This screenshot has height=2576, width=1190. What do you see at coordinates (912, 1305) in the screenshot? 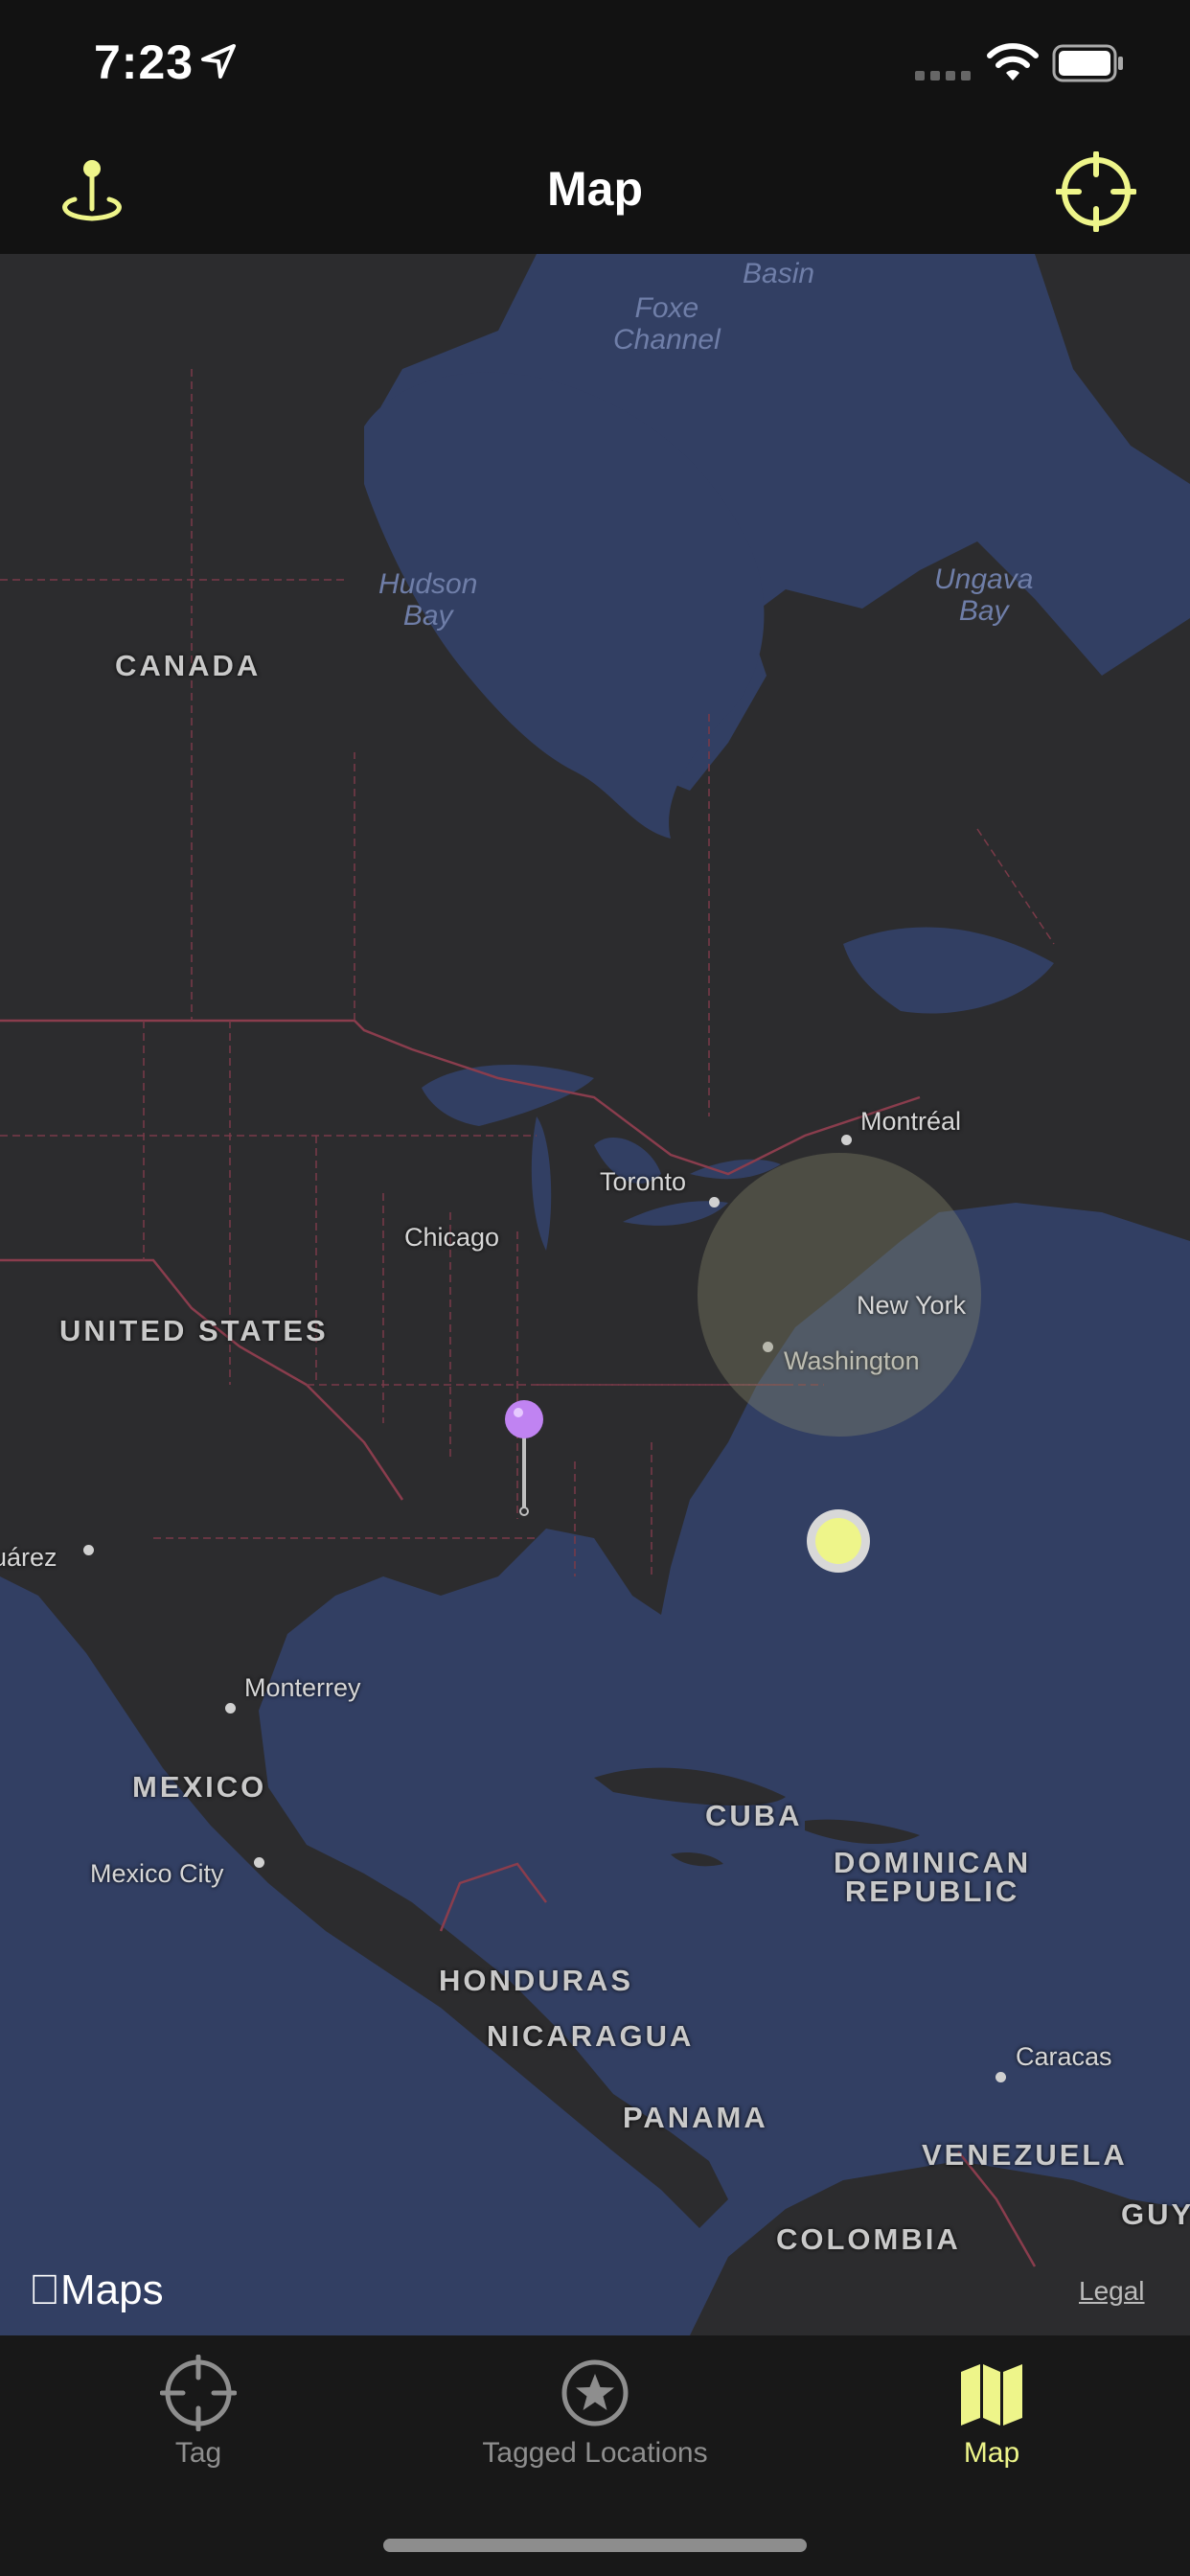
I see `city-label-new-york: New York` at bounding box center [912, 1305].